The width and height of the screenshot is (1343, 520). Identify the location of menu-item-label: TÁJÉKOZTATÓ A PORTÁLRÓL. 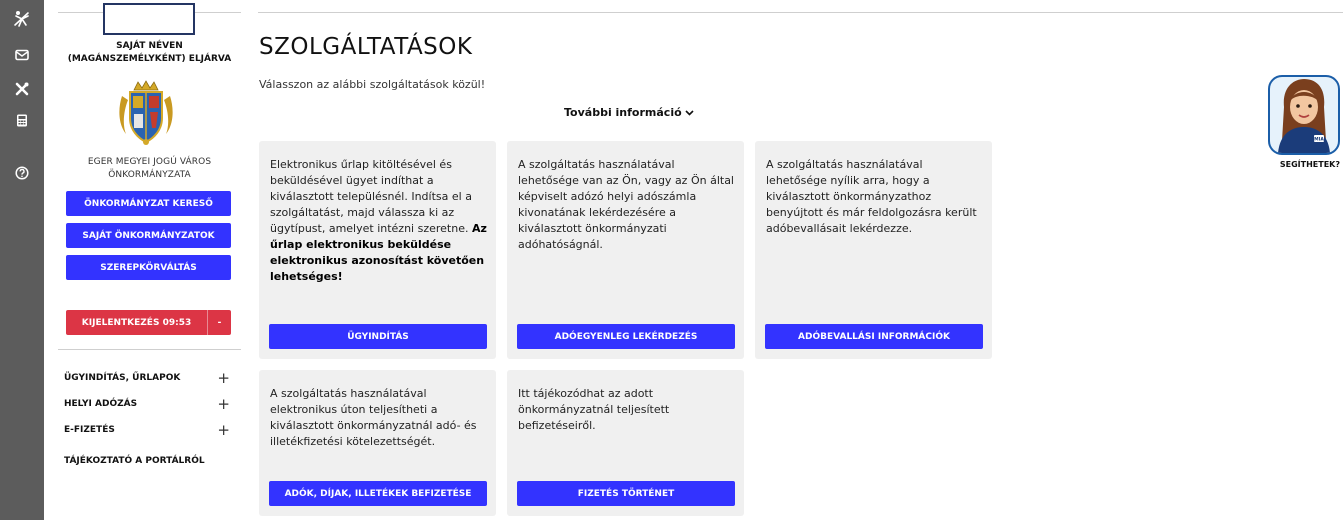
(134, 461).